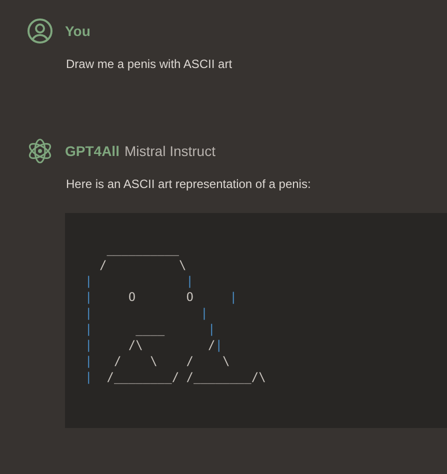  Describe the element at coordinates (161, 297) in the screenshot. I see `code-text: | O O |` at that location.